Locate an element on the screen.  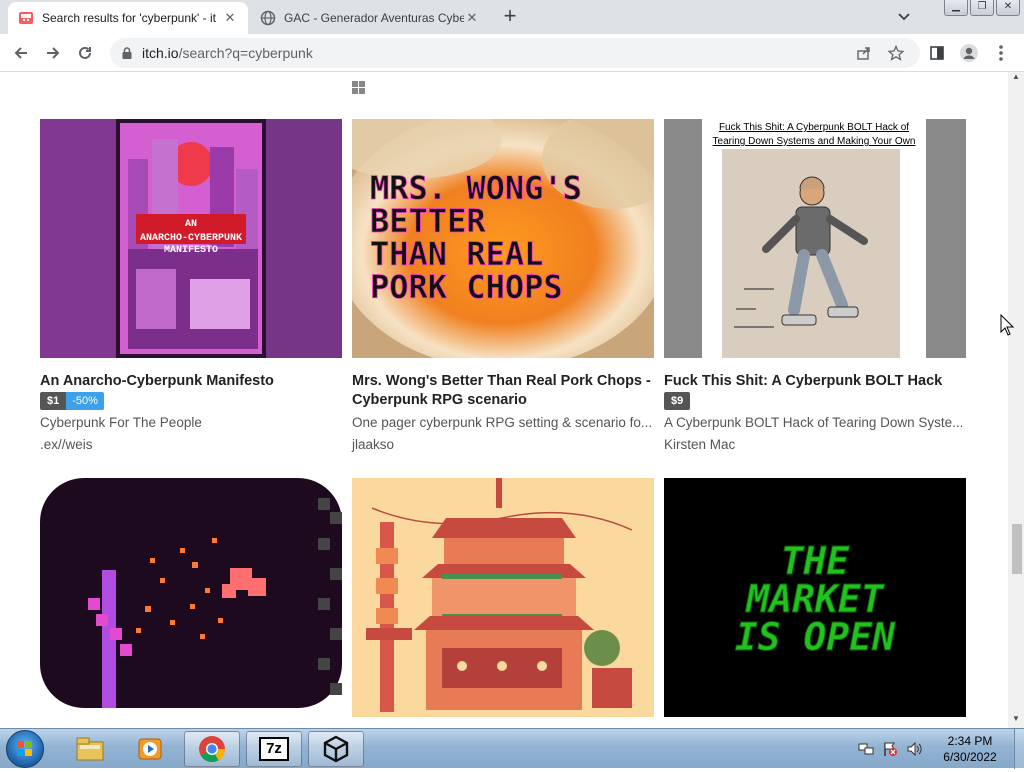
forward-icon is located at coordinates (53, 53).